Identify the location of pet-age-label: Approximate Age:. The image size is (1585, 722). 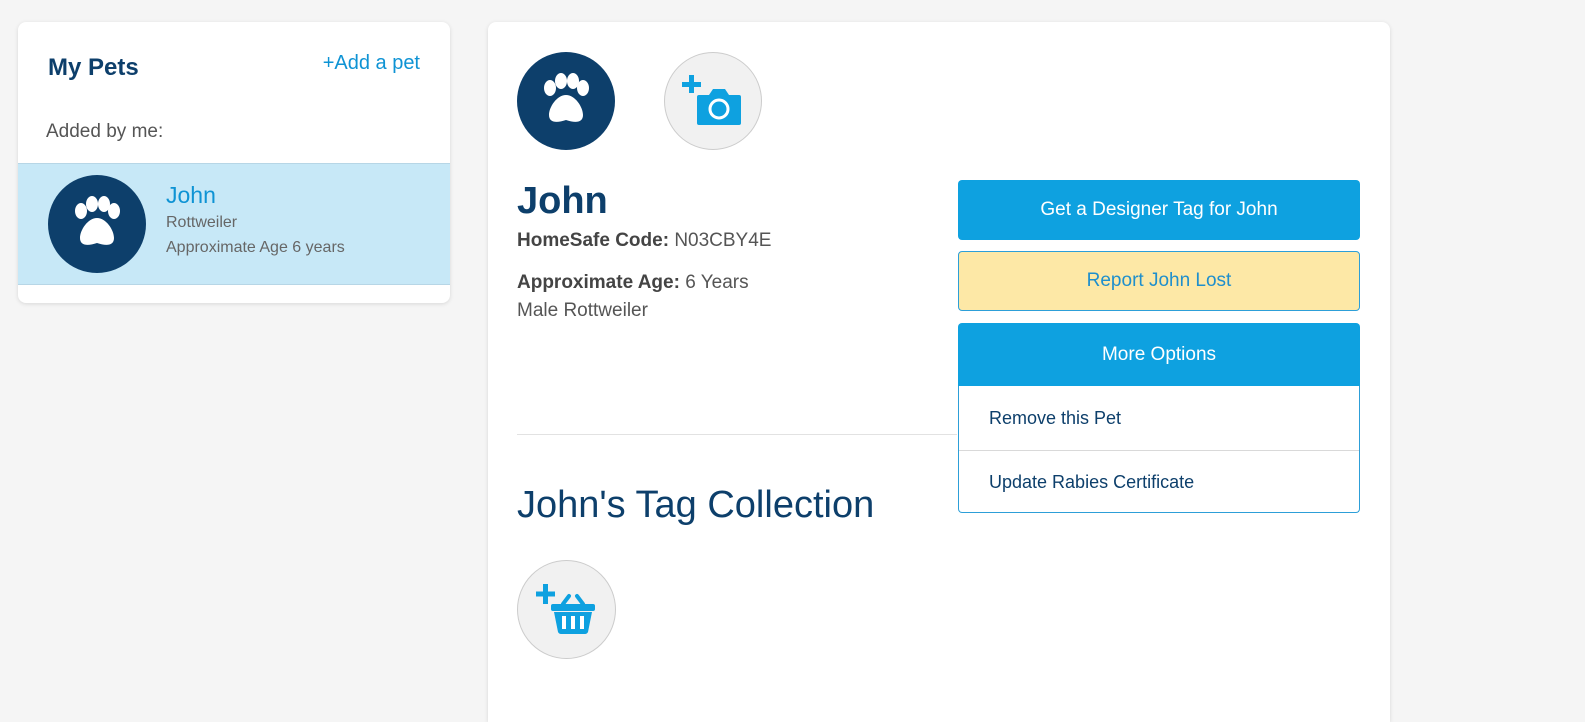
(598, 282).